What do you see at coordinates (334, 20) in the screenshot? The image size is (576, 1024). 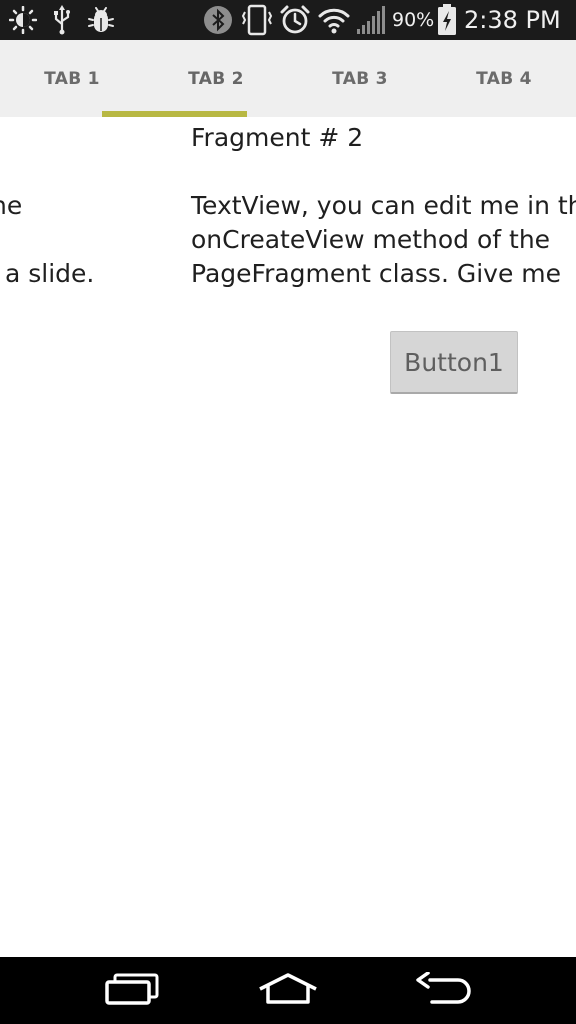 I see `wifi-icon` at bounding box center [334, 20].